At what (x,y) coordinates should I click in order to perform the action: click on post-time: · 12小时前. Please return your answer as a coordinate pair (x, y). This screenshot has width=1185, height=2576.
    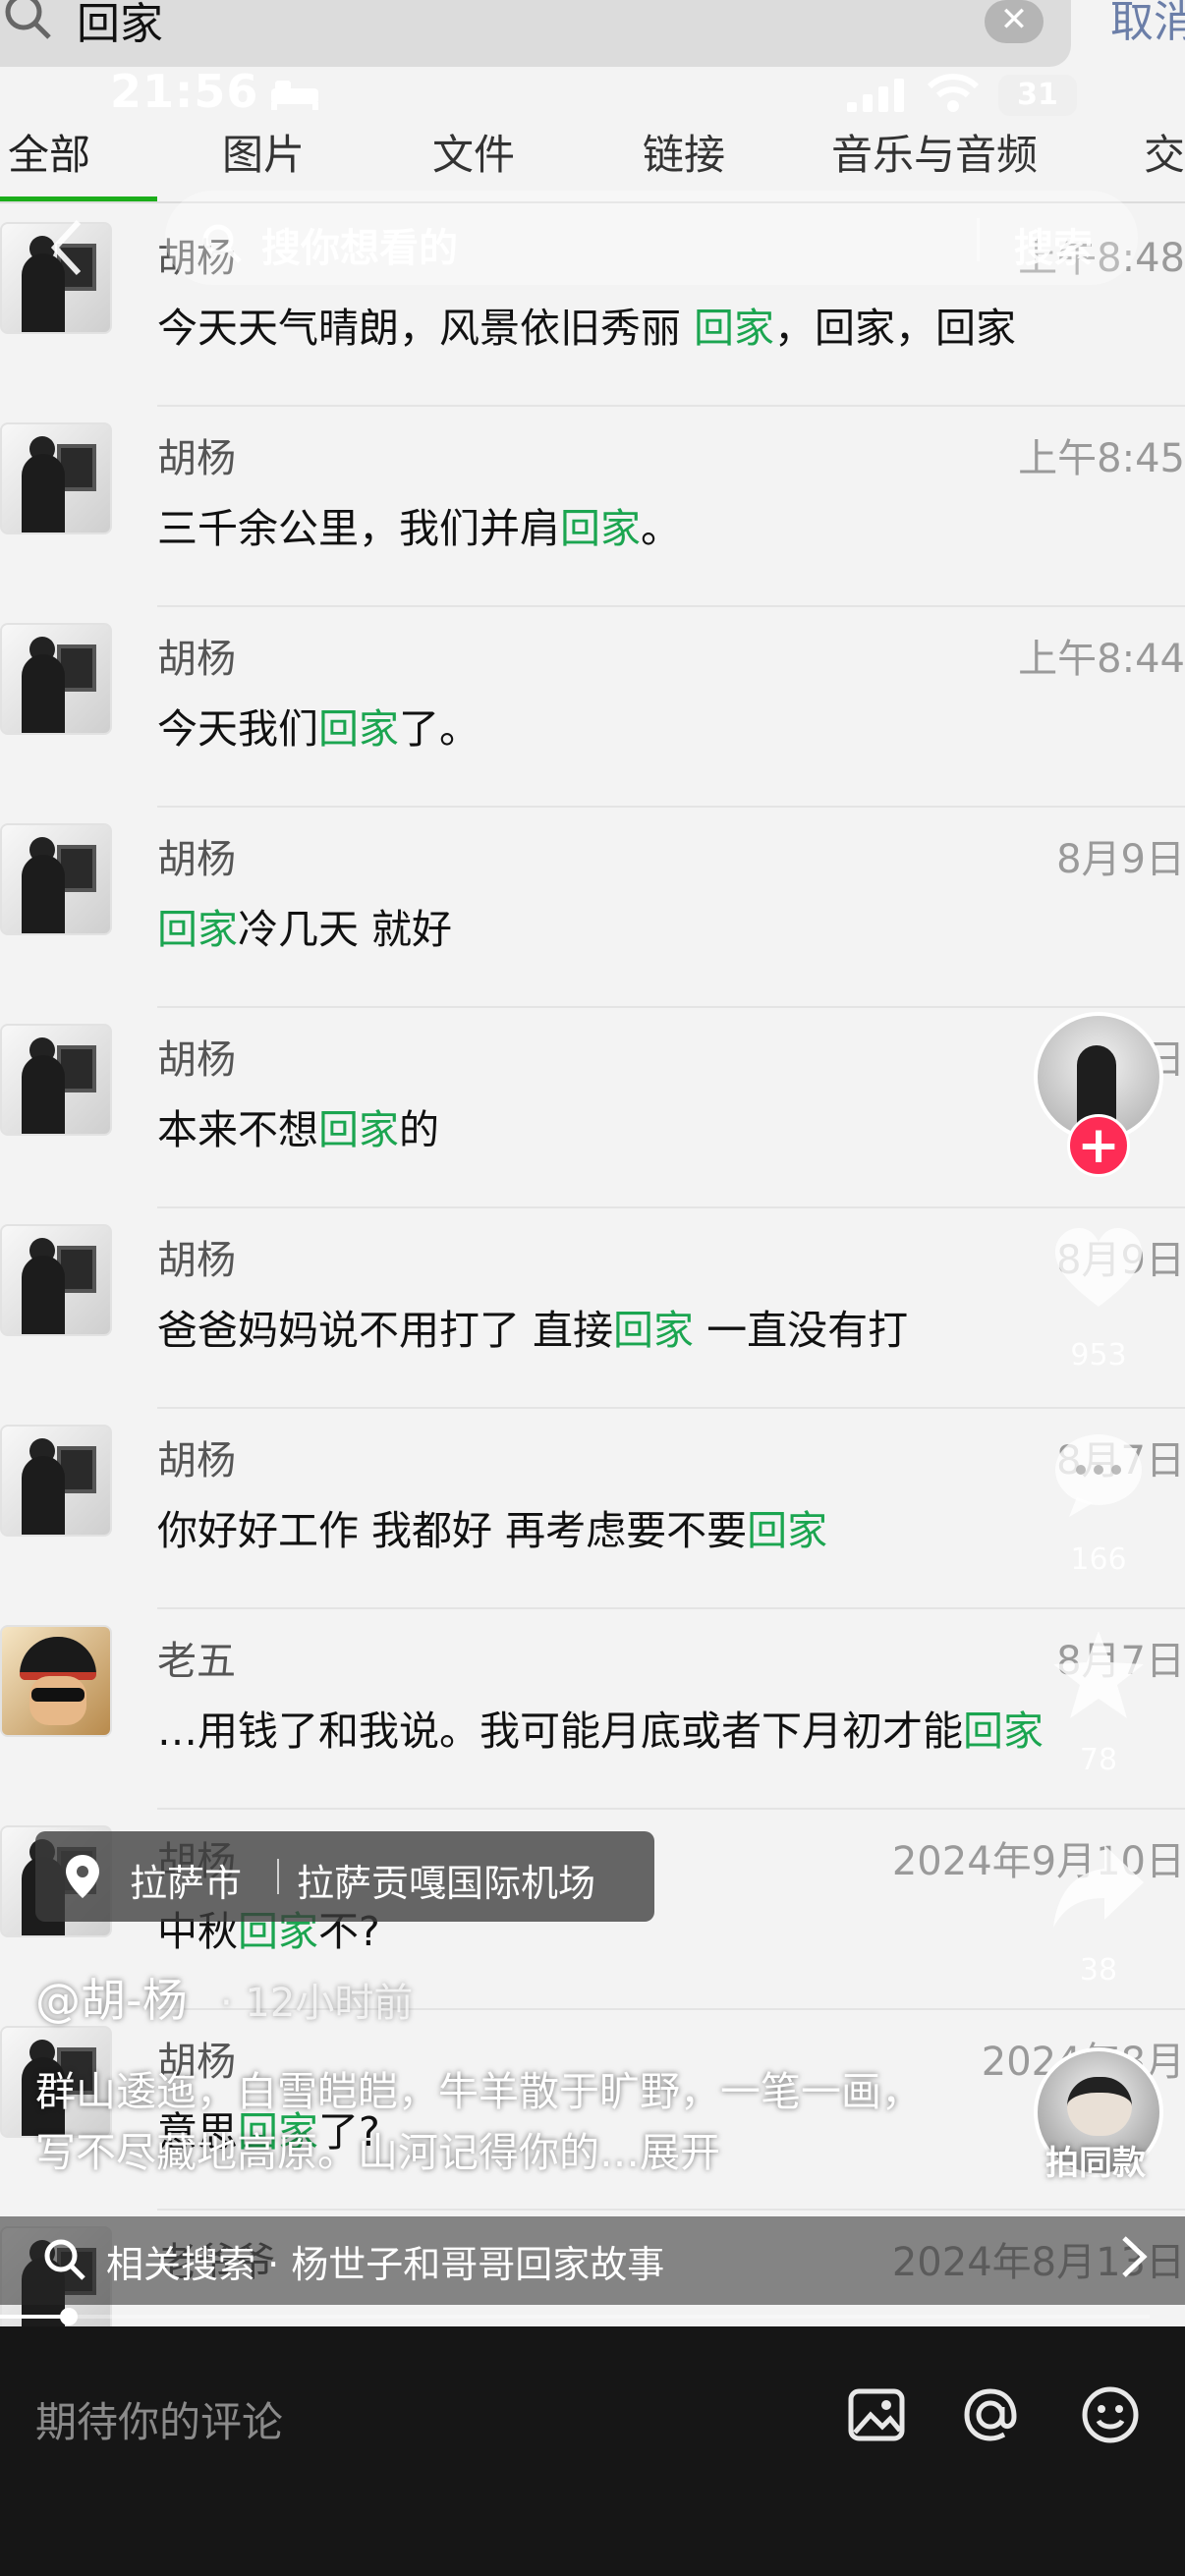
    Looking at the image, I should click on (317, 2003).